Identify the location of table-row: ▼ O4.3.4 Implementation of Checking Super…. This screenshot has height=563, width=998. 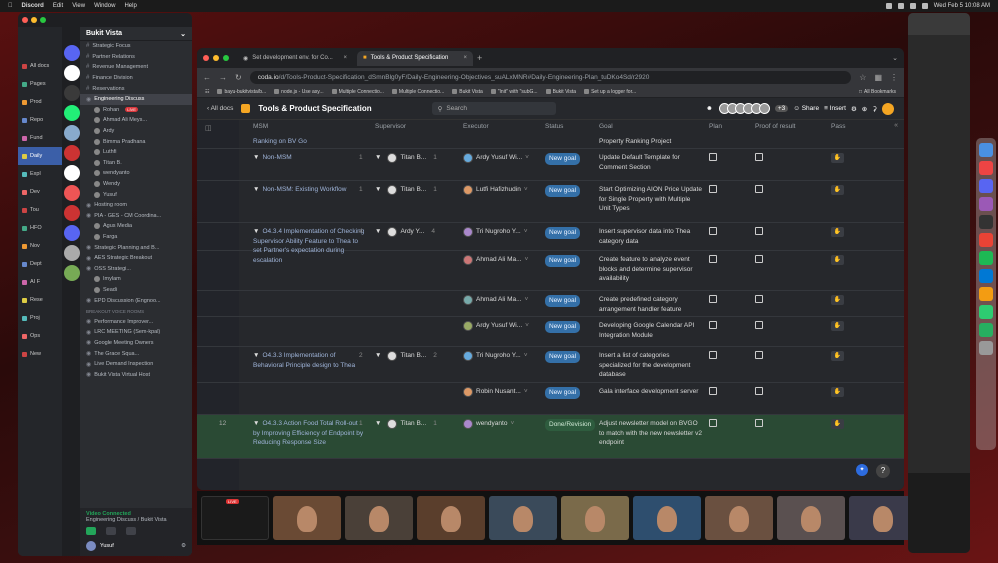
(550, 243).